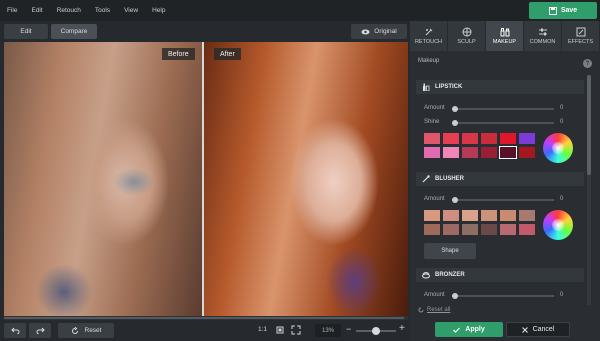 Image resolution: width=600 pixels, height=341 pixels. Describe the element at coordinates (455, 123) in the screenshot. I see `lipstick-shine-handle` at that location.